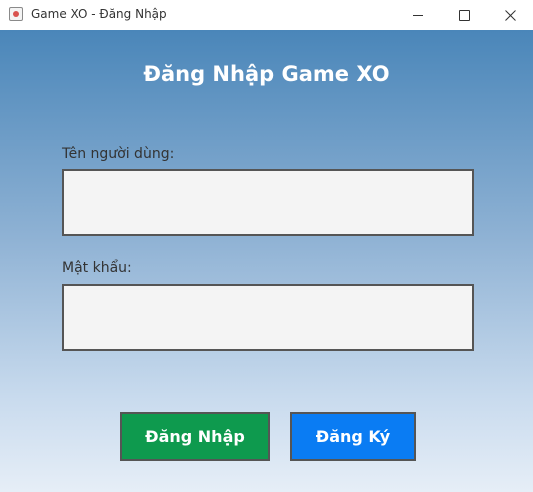 Image resolution: width=533 pixels, height=492 pixels. What do you see at coordinates (353, 436) in the screenshot?
I see `register-button: Đăng Ký` at bounding box center [353, 436].